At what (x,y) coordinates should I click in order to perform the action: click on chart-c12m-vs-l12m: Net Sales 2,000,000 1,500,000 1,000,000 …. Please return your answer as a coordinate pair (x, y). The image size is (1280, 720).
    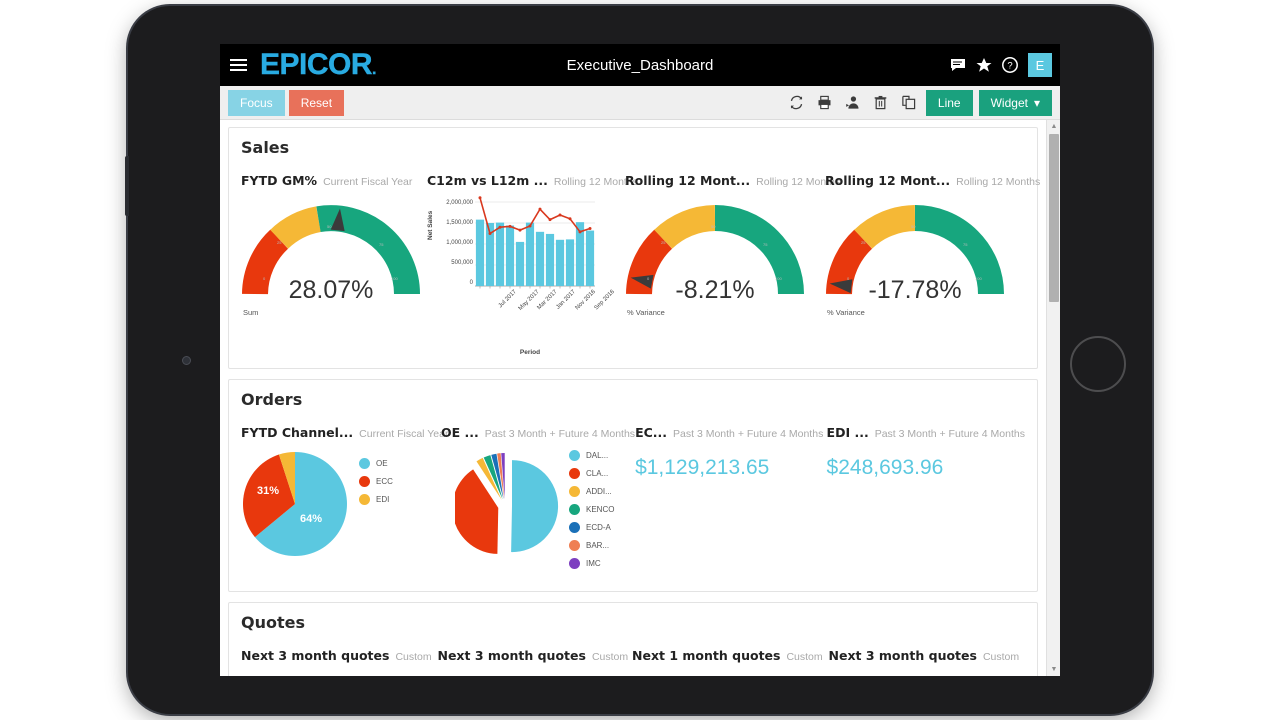
    Looking at the image, I should click on (521, 276).